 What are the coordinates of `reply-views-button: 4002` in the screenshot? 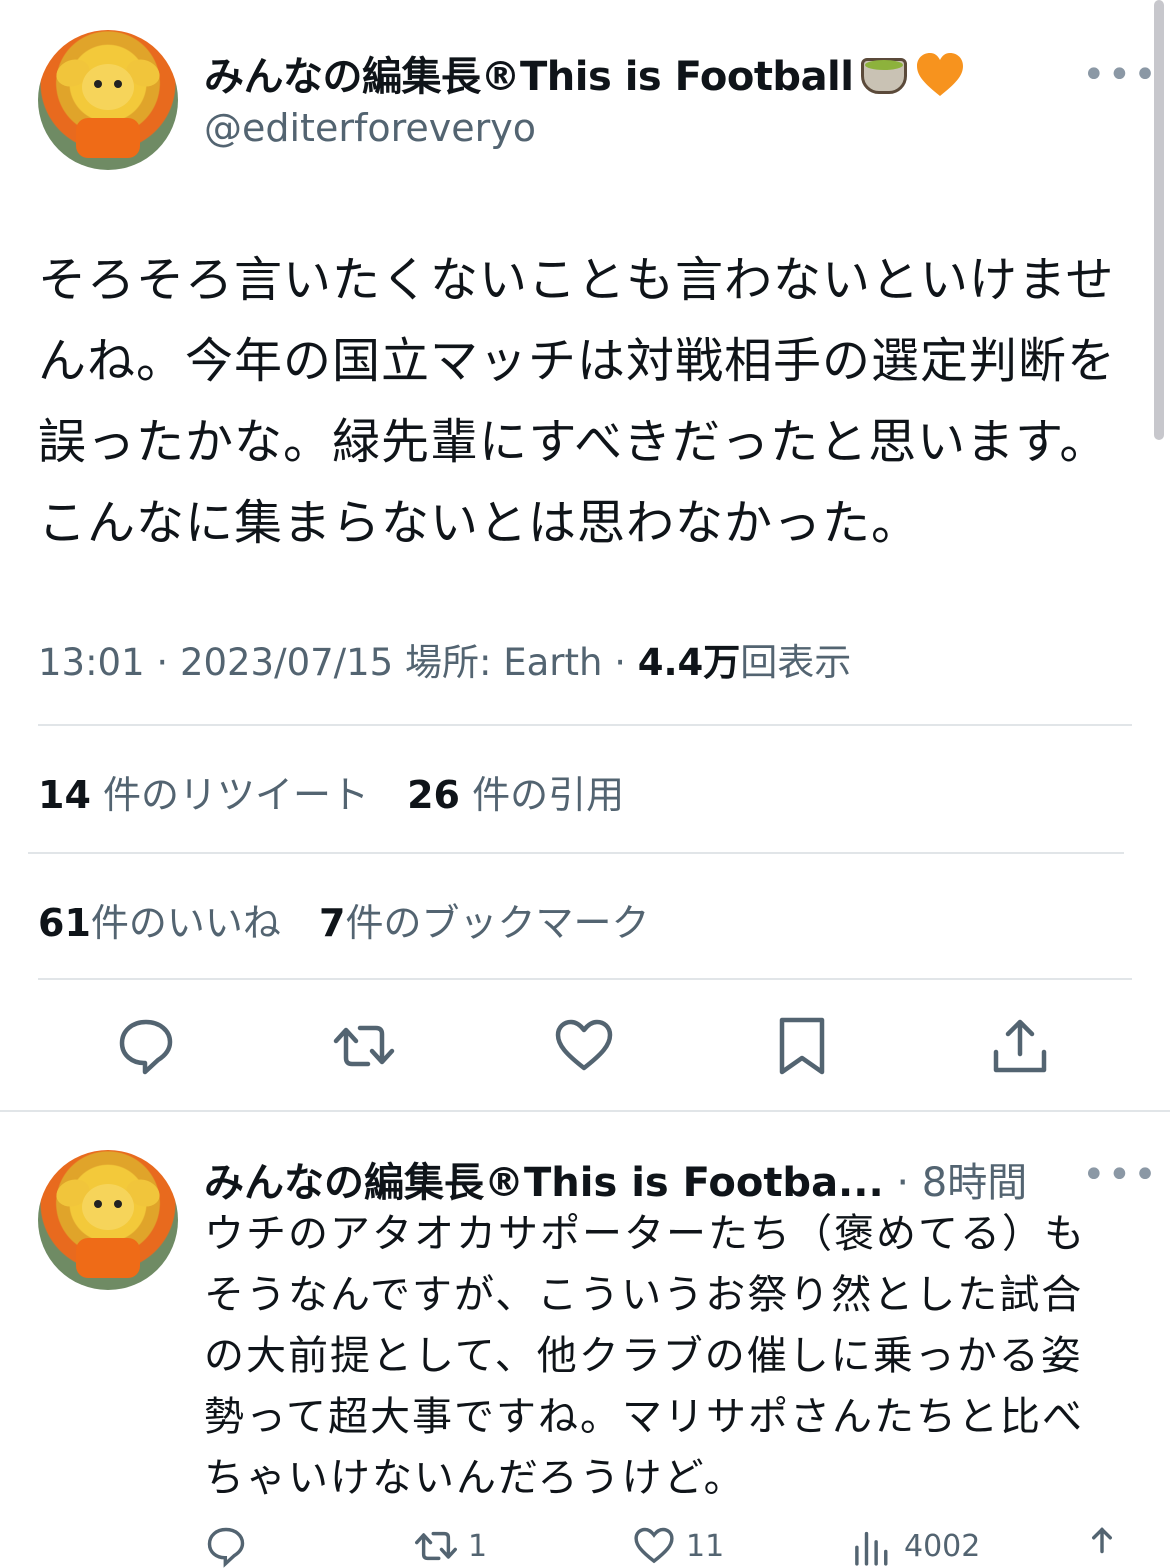 It's located at (915, 1546).